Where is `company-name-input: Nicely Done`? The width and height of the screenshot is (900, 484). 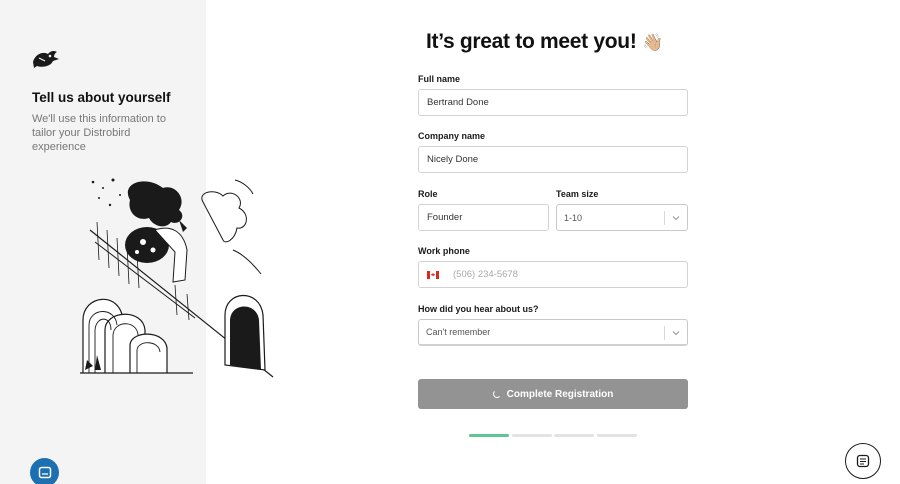 company-name-input: Nicely Done is located at coordinates (553, 159).